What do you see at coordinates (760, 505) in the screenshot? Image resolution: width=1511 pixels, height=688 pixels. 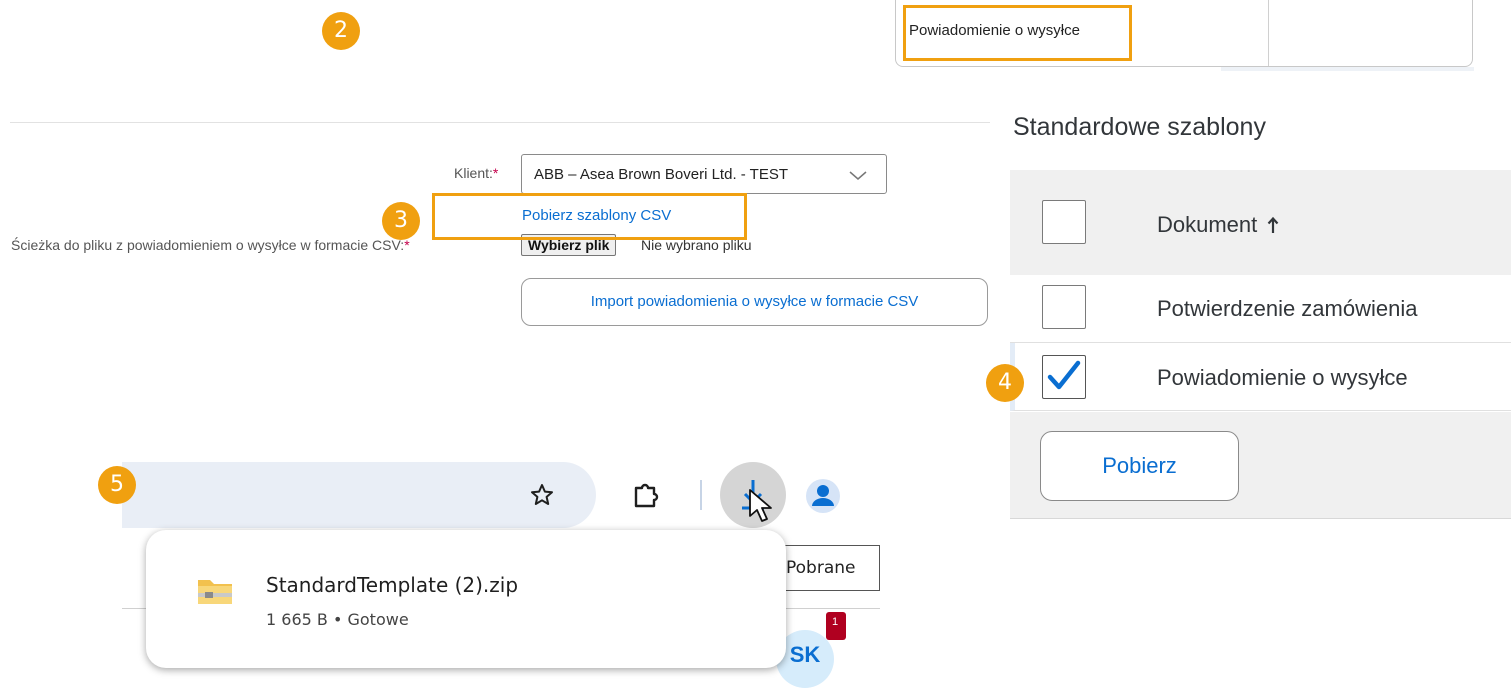 I see `cursor-icon` at bounding box center [760, 505].